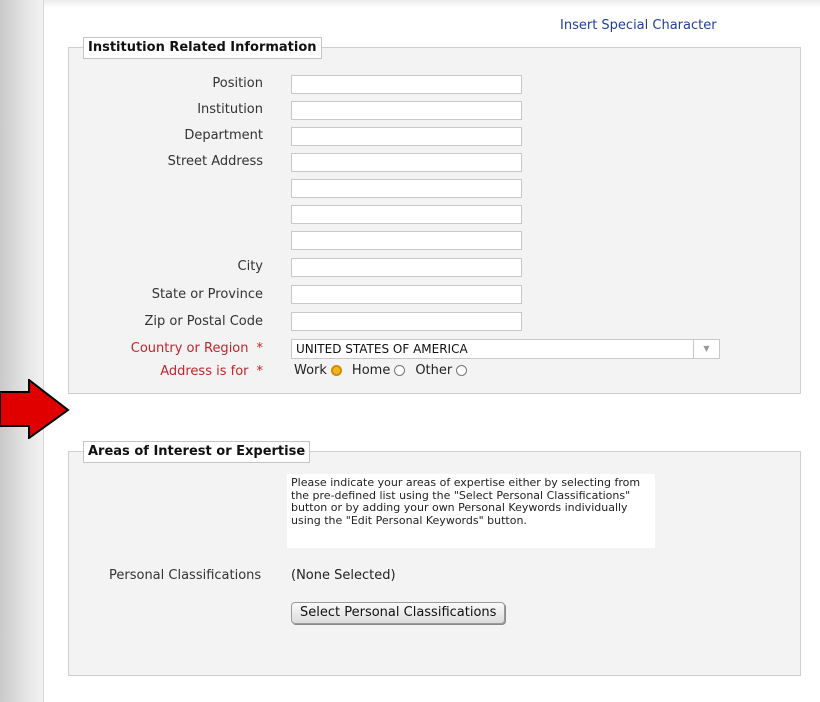  What do you see at coordinates (230, 109) in the screenshot?
I see `institution-label: Institution` at bounding box center [230, 109].